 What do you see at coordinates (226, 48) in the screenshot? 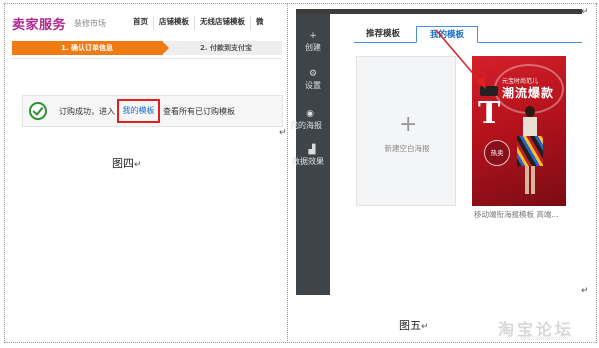
I see `step-pay-alipay: 2. 付款到支付宝` at bounding box center [226, 48].